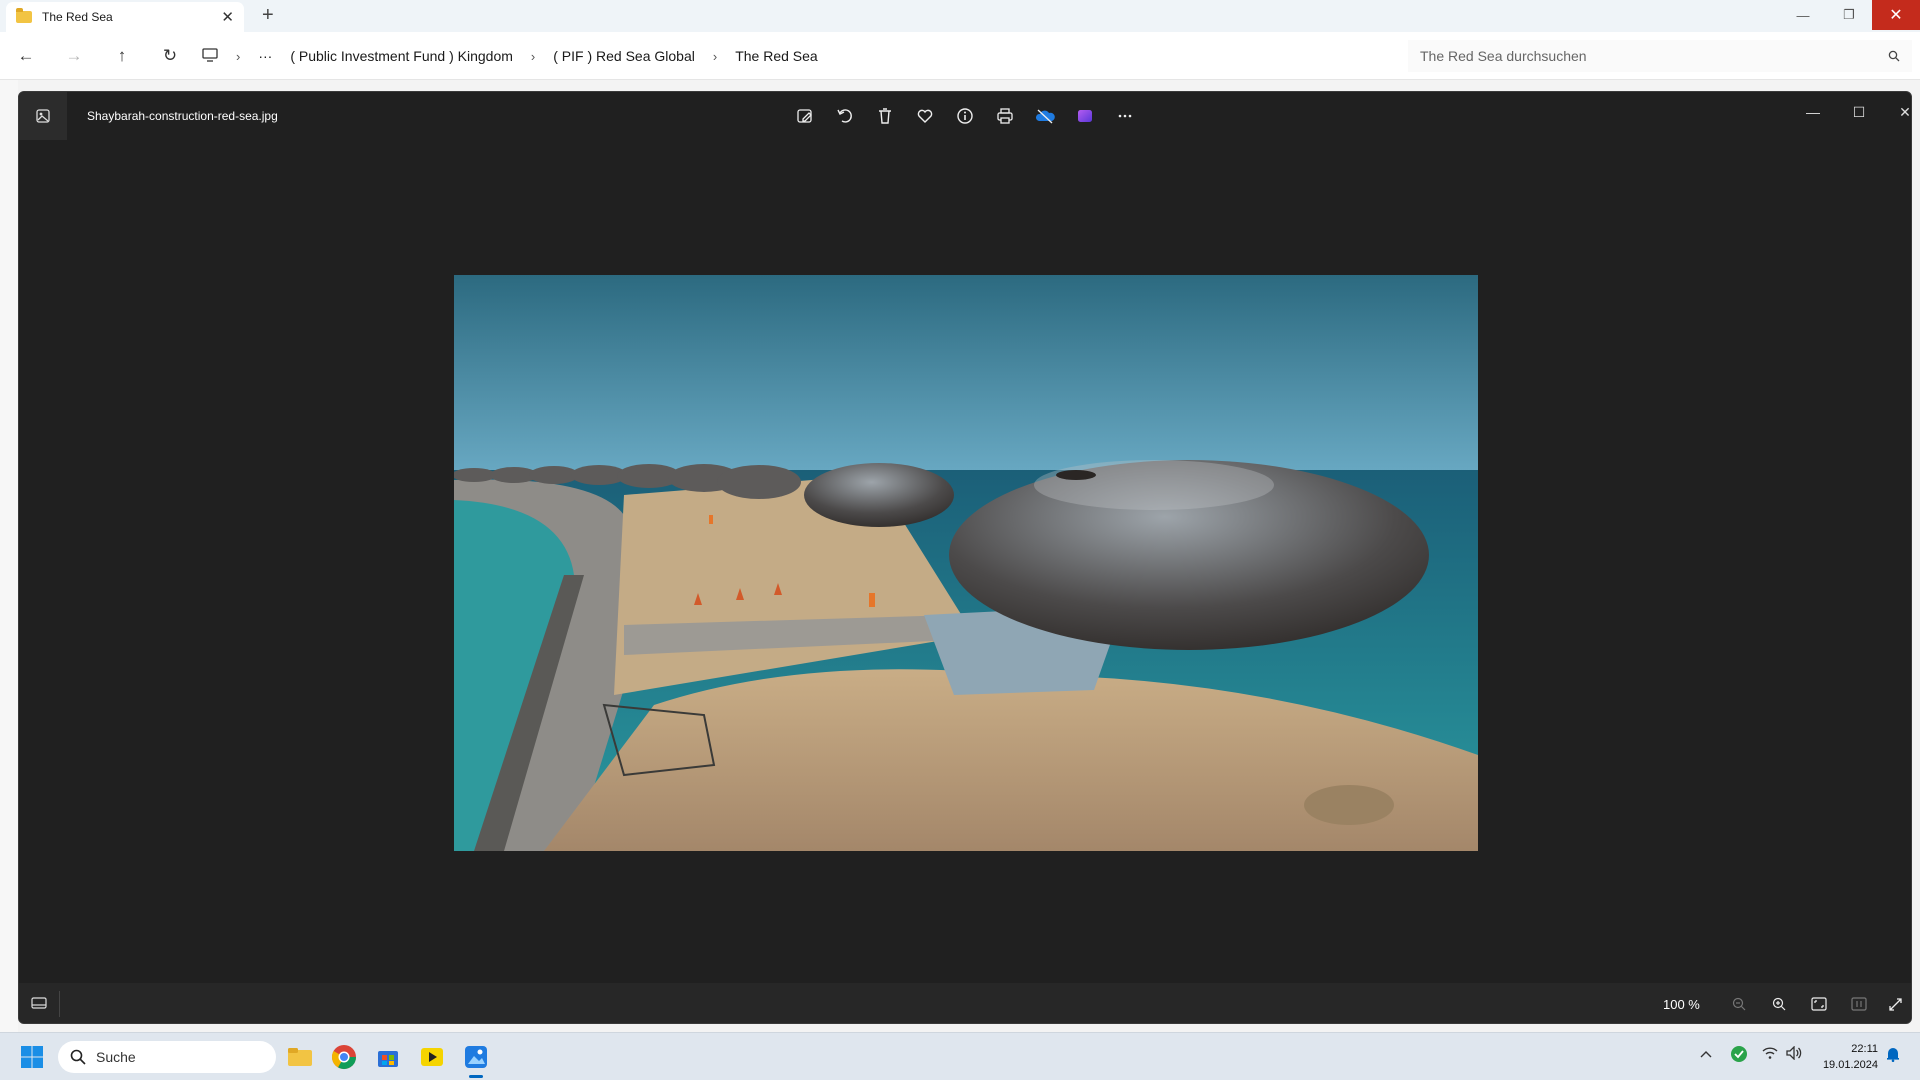  I want to click on system-clock: 22:11 19.01.2024, so click(1844, 1057).